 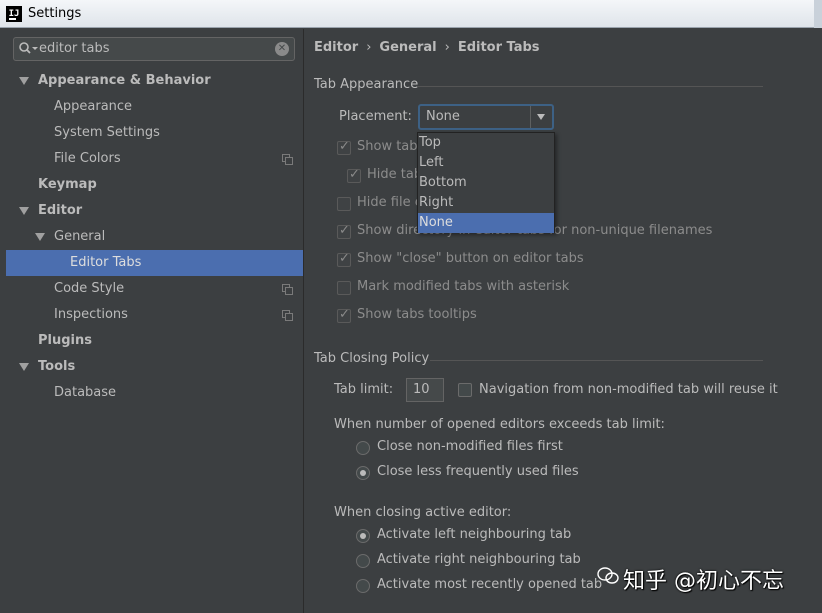 I want to click on hide-file-extension-label: Hide file e, so click(x=390, y=202).